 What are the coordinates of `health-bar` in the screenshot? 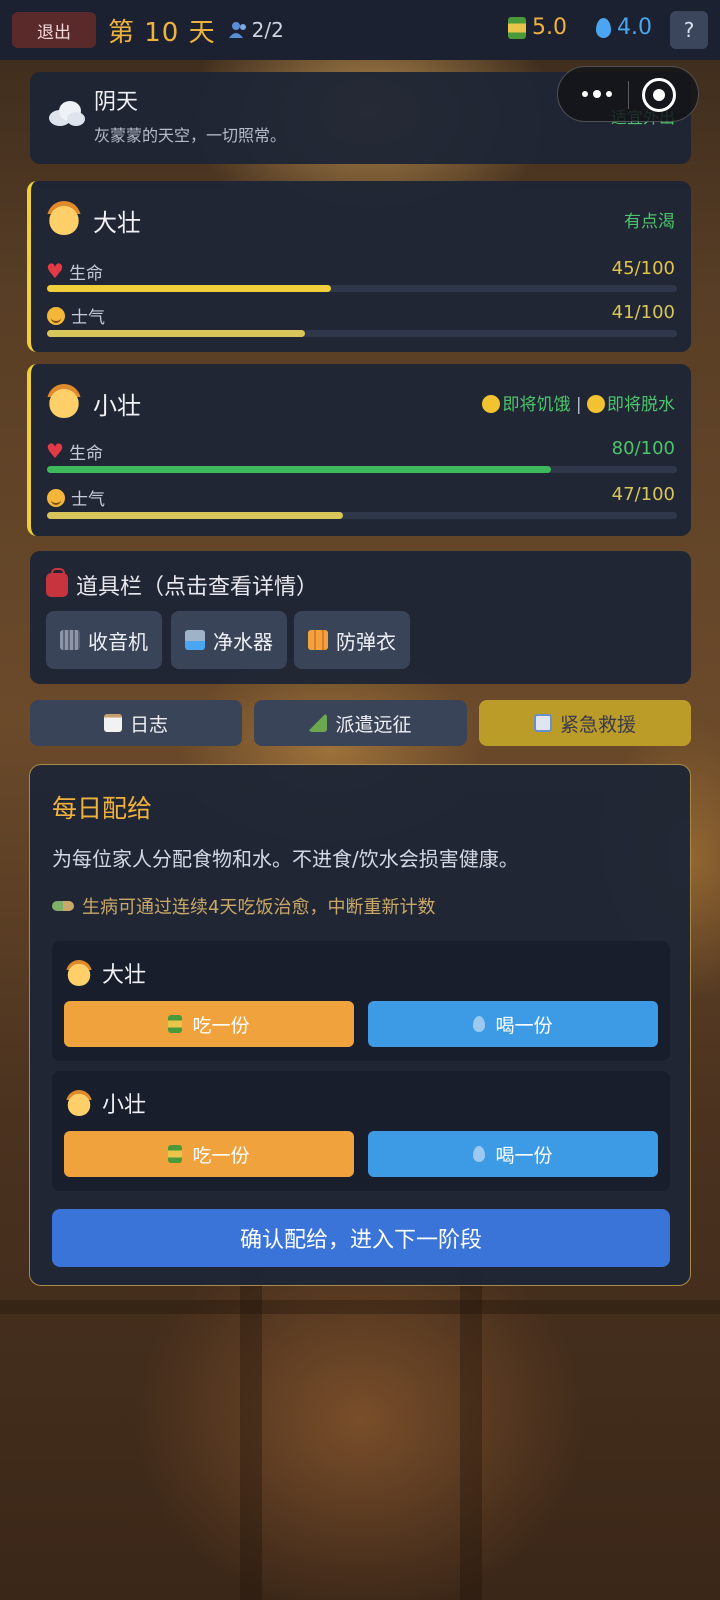 It's located at (362, 469).